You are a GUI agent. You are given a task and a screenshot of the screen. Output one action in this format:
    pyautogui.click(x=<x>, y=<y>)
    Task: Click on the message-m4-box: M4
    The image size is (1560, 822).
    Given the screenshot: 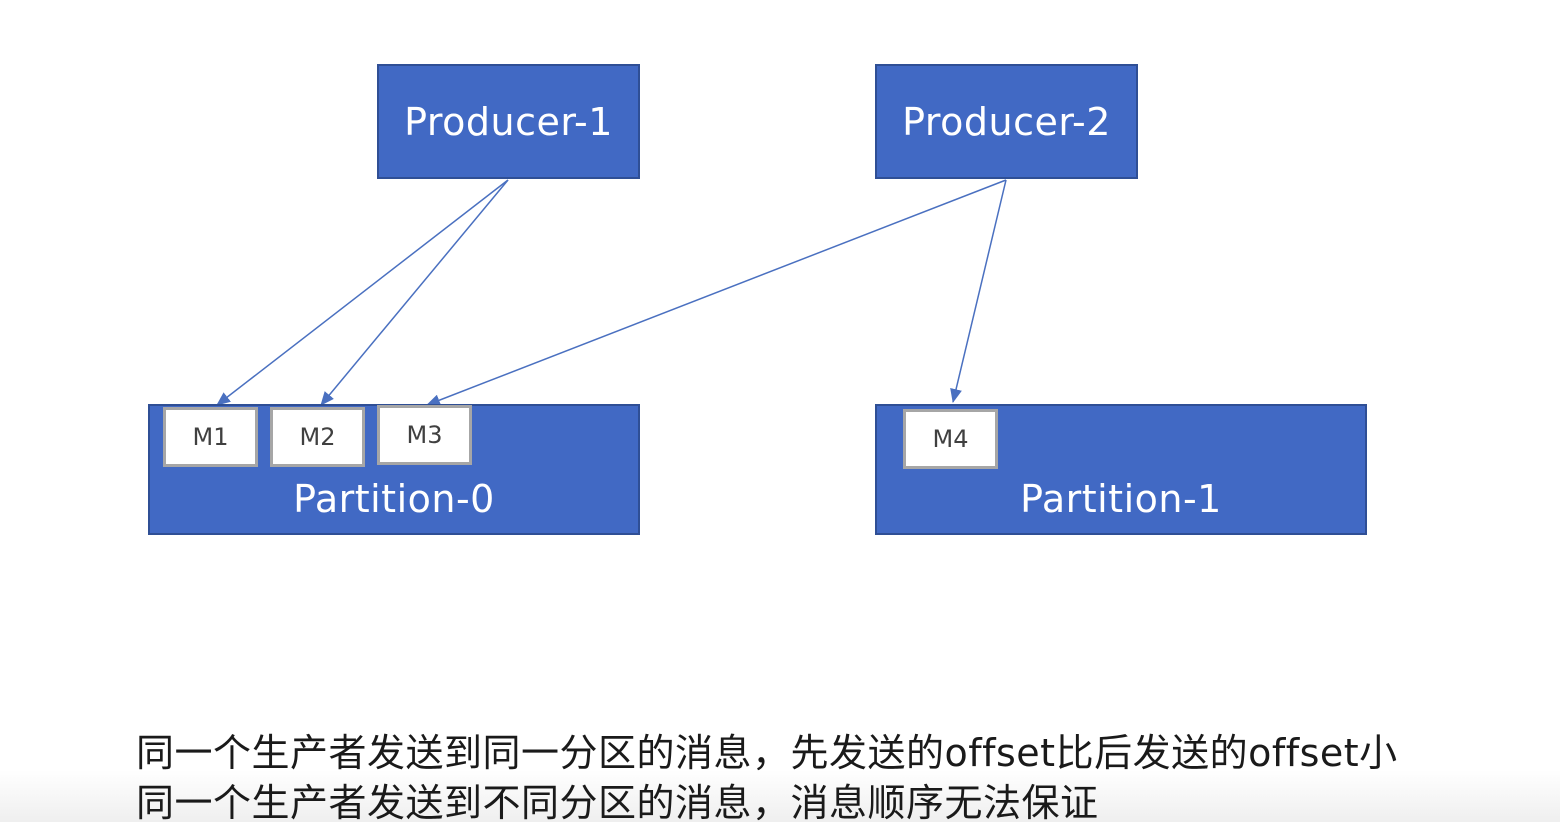 What is the action you would take?
    pyautogui.click(x=950, y=439)
    